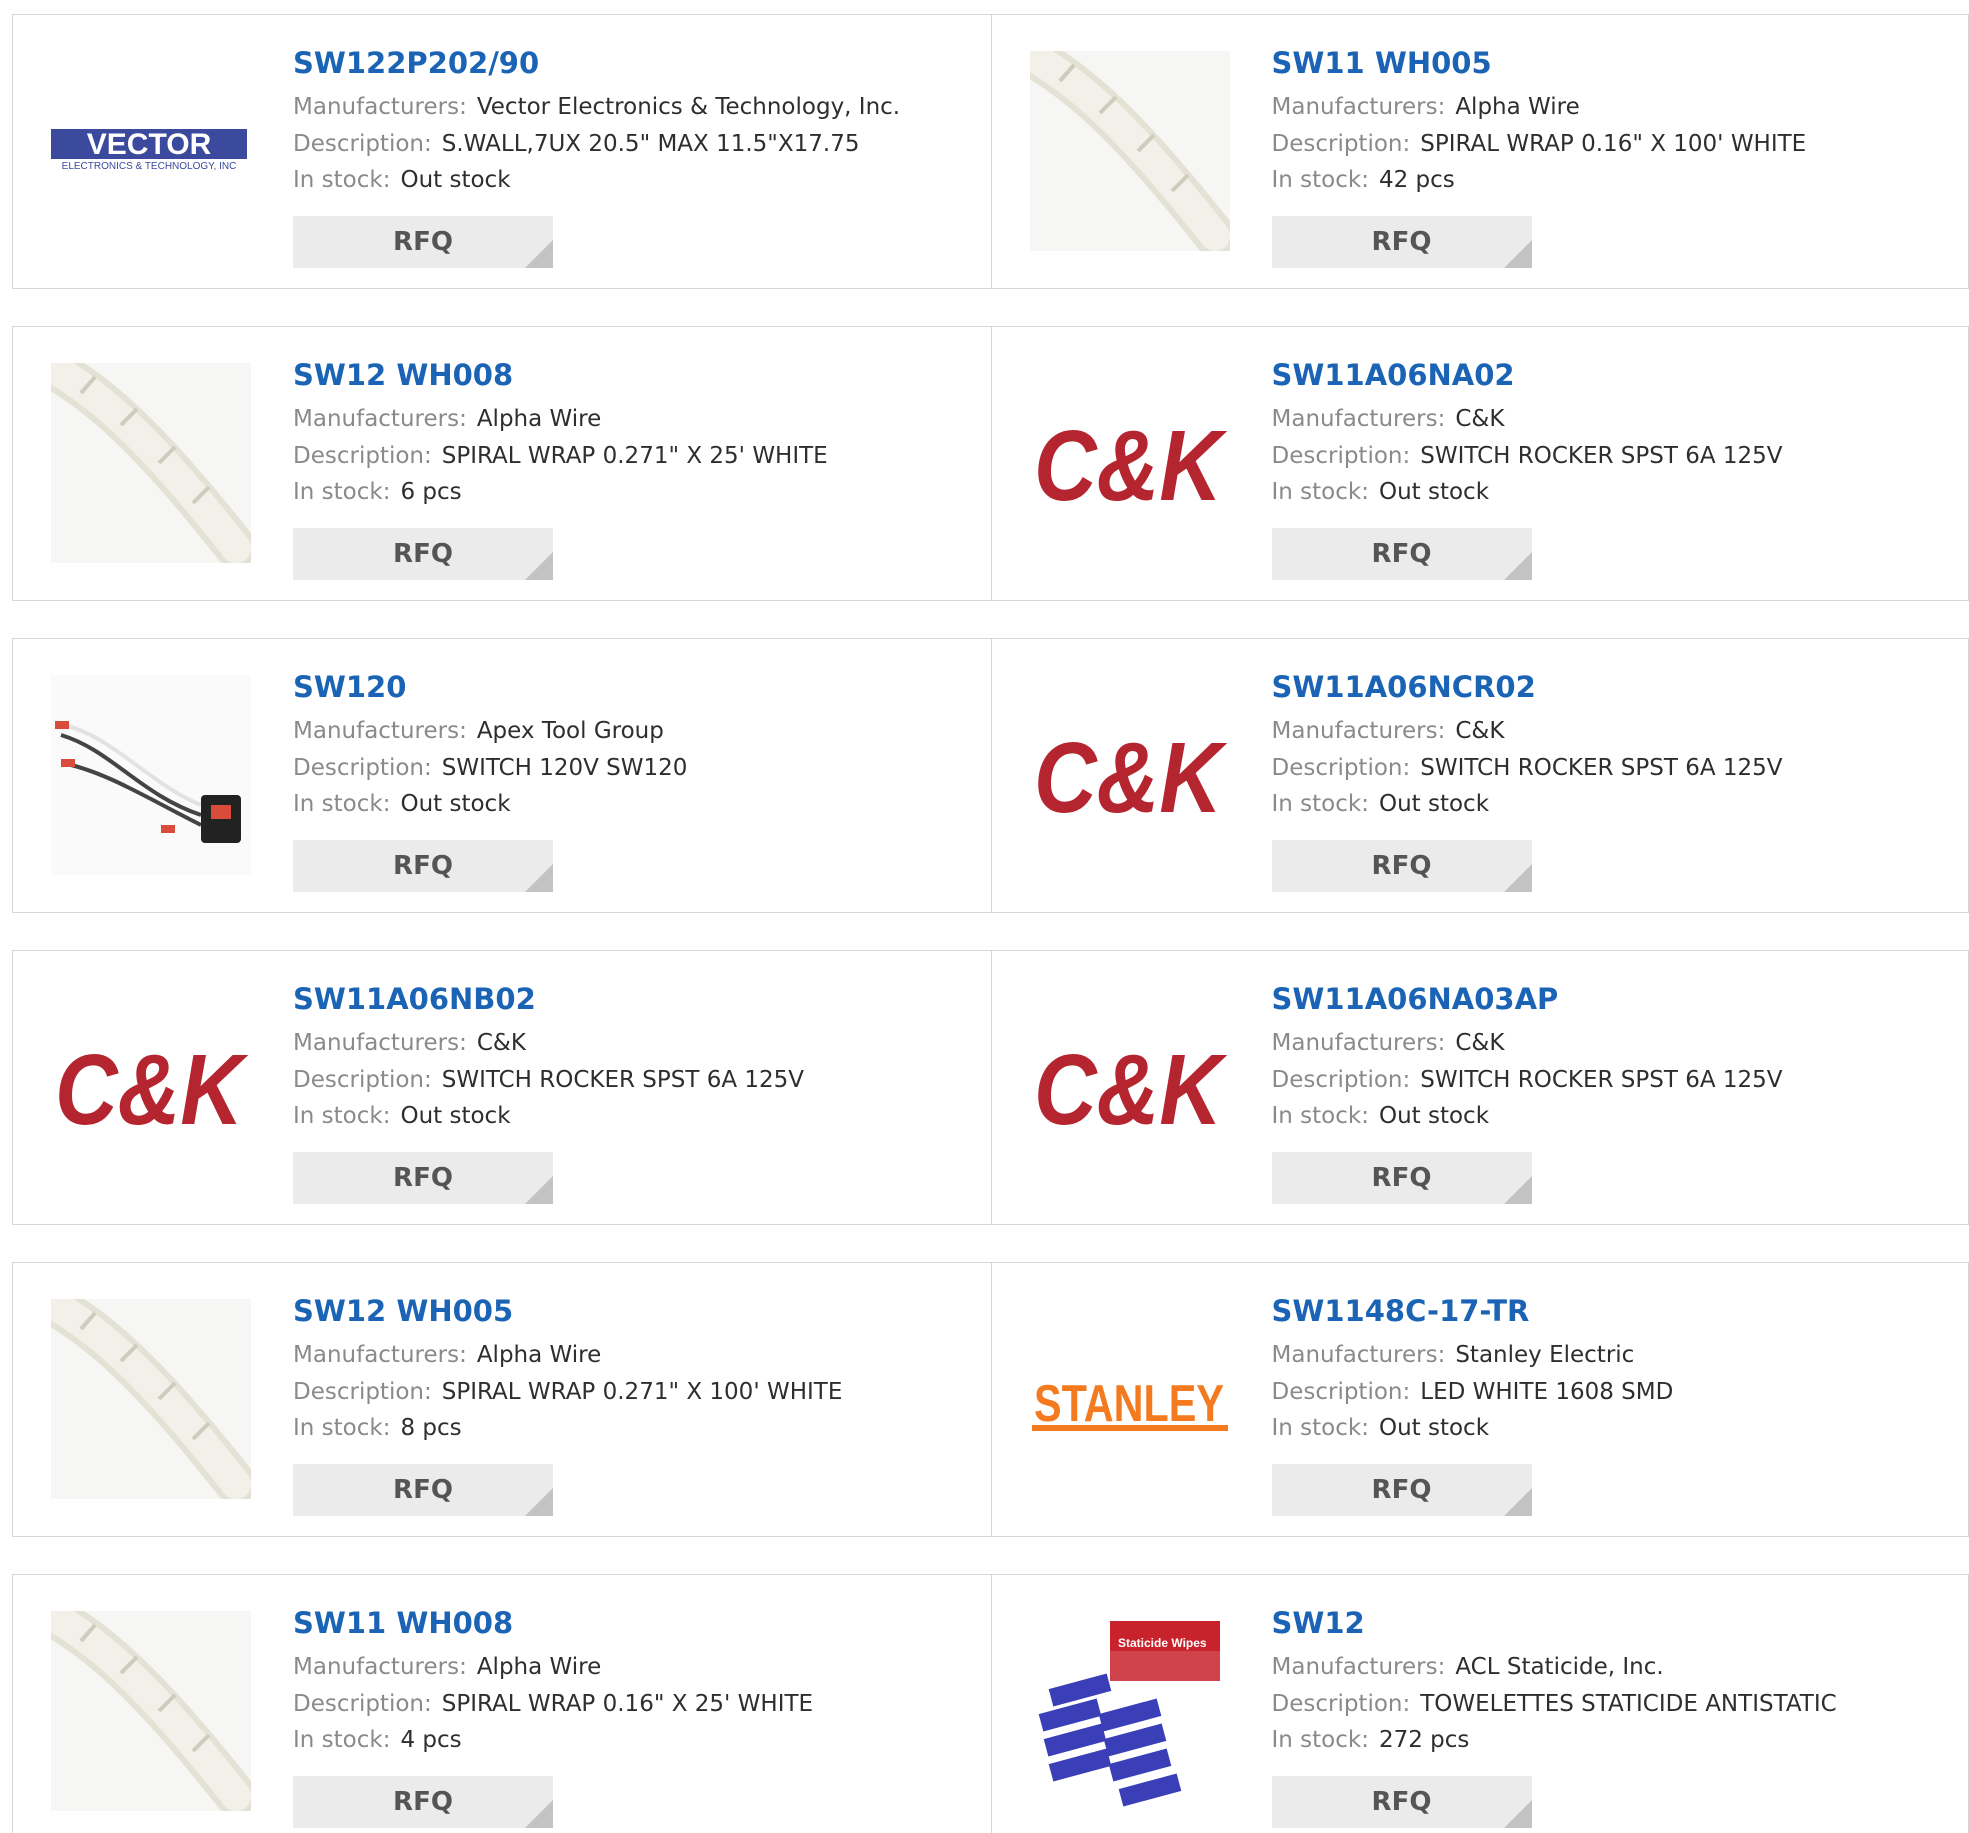 The height and width of the screenshot is (1833, 1969). What do you see at coordinates (1416, 180) in the screenshot?
I see `stock-value: 42 pcs` at bounding box center [1416, 180].